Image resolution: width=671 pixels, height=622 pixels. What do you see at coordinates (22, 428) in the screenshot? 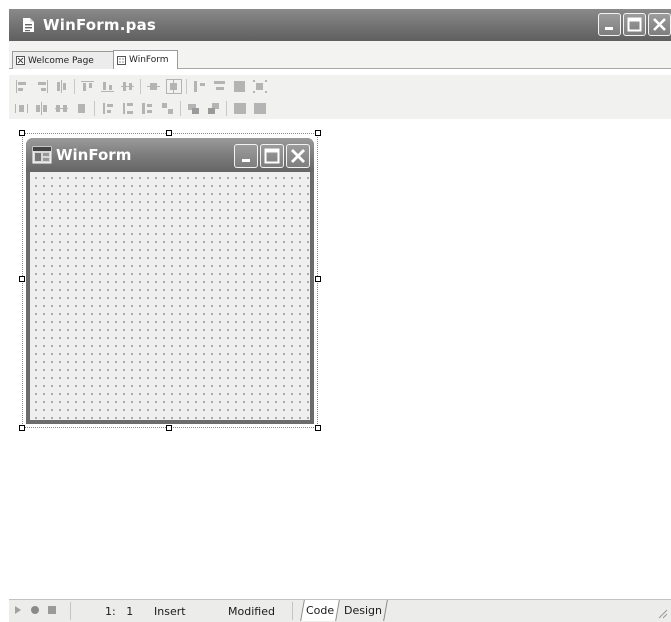
I see `resize-handle-bottom-left` at bounding box center [22, 428].